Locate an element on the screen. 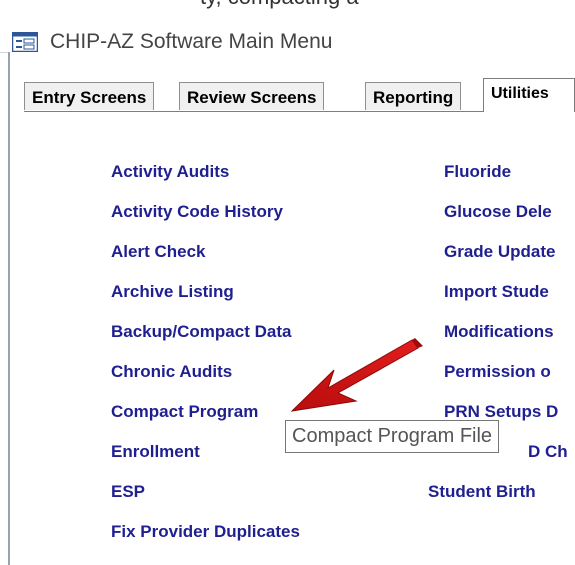 This screenshot has width=575, height=565. tab-review-screens: Review Screens is located at coordinates (252, 96).